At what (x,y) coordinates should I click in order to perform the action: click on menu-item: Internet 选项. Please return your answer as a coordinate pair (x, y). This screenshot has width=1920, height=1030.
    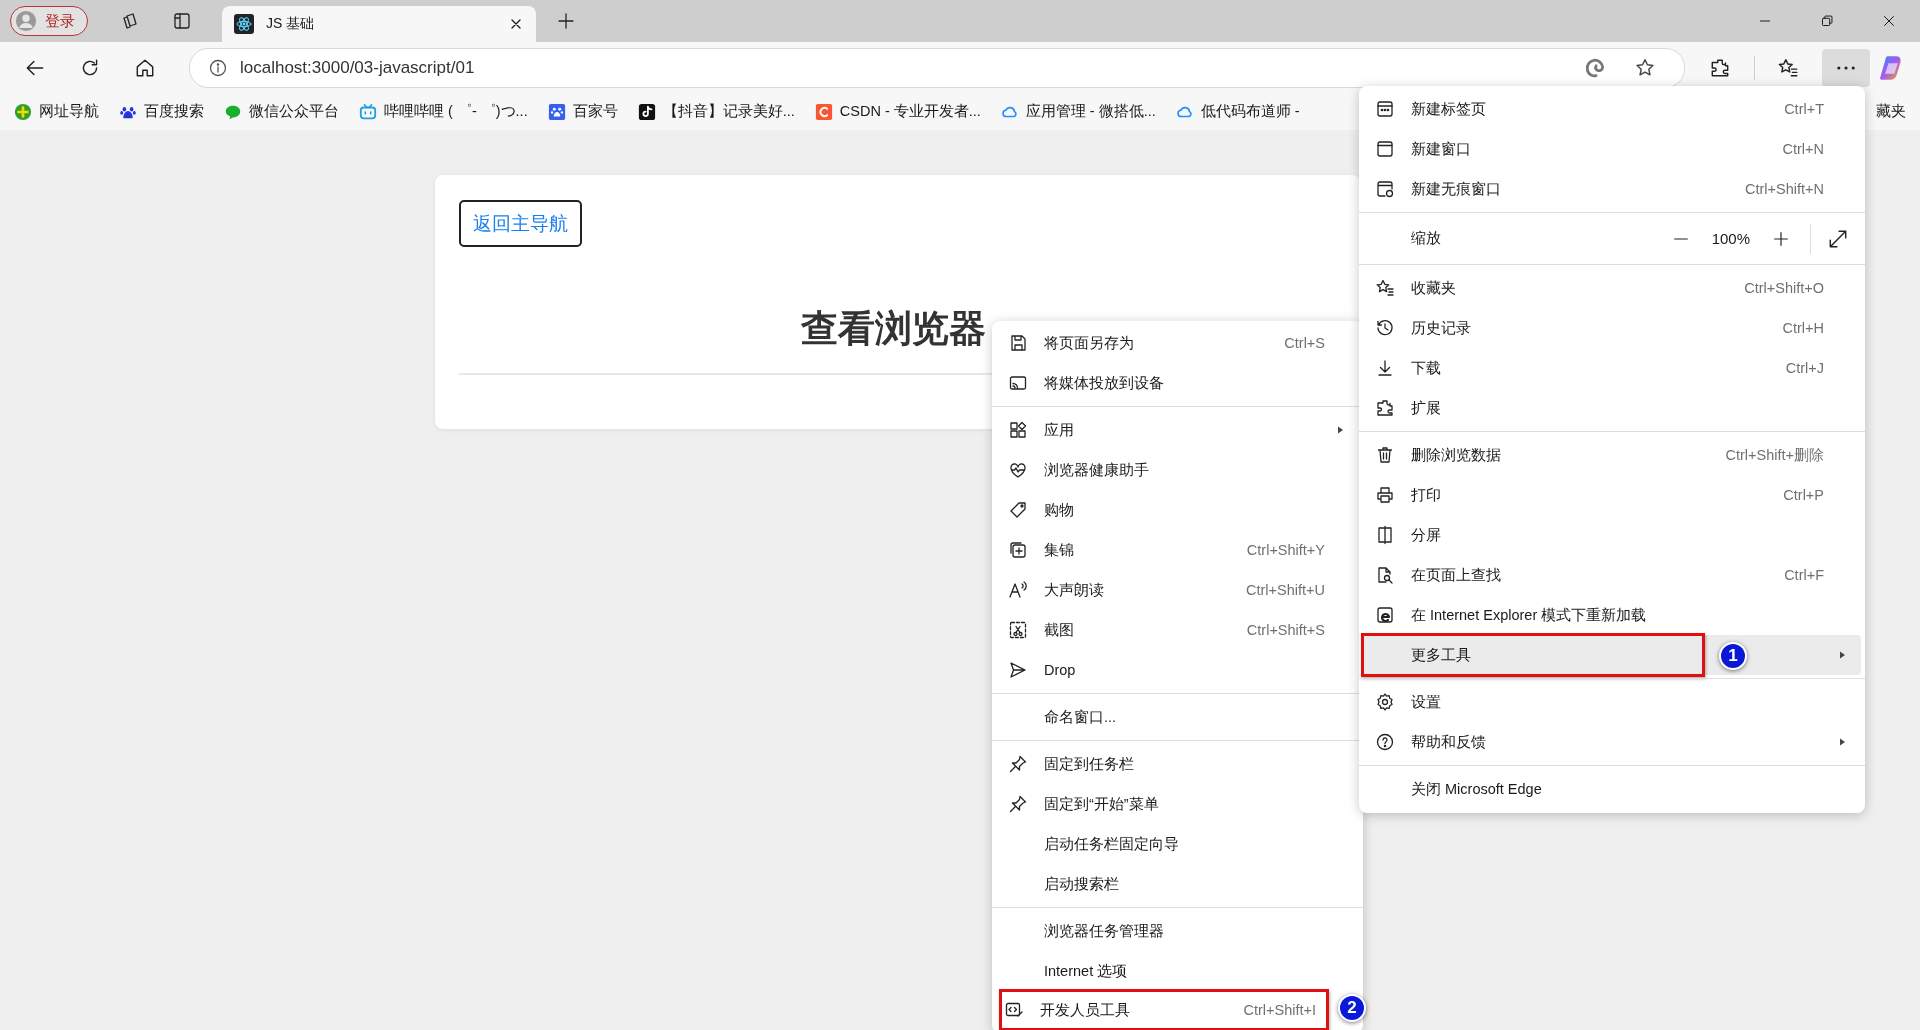
    Looking at the image, I should click on (1177, 971).